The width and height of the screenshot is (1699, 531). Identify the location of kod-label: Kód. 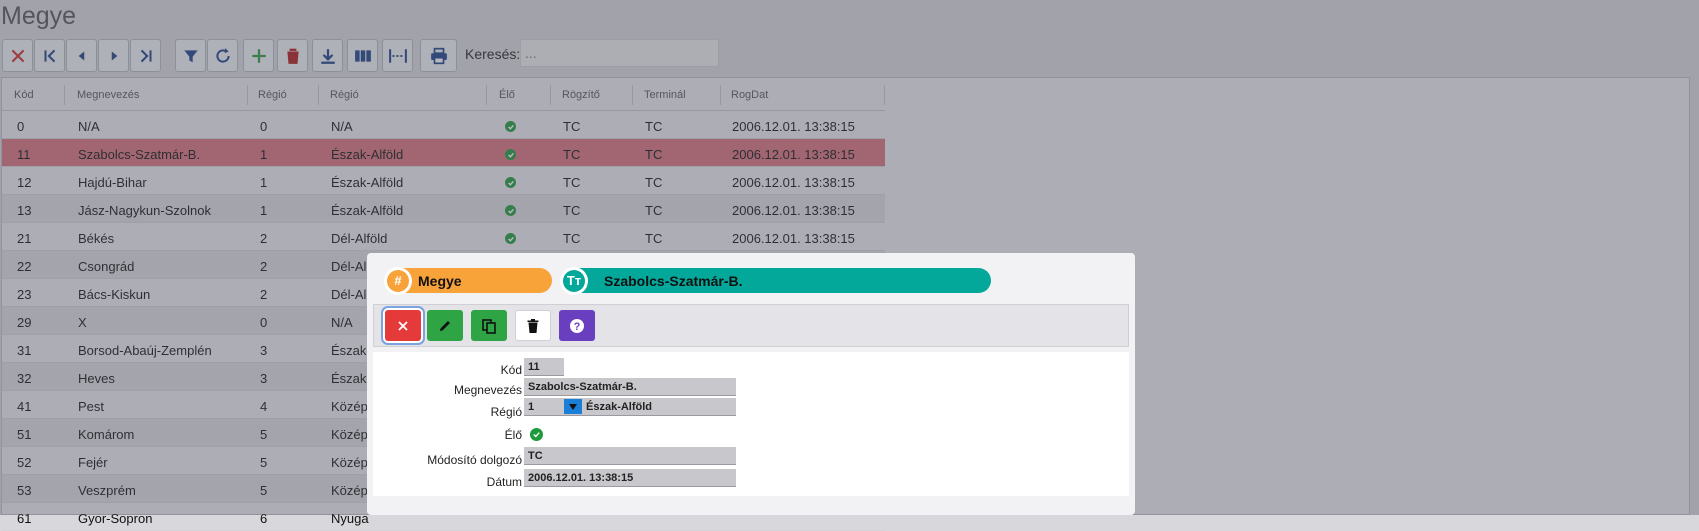
(511, 370).